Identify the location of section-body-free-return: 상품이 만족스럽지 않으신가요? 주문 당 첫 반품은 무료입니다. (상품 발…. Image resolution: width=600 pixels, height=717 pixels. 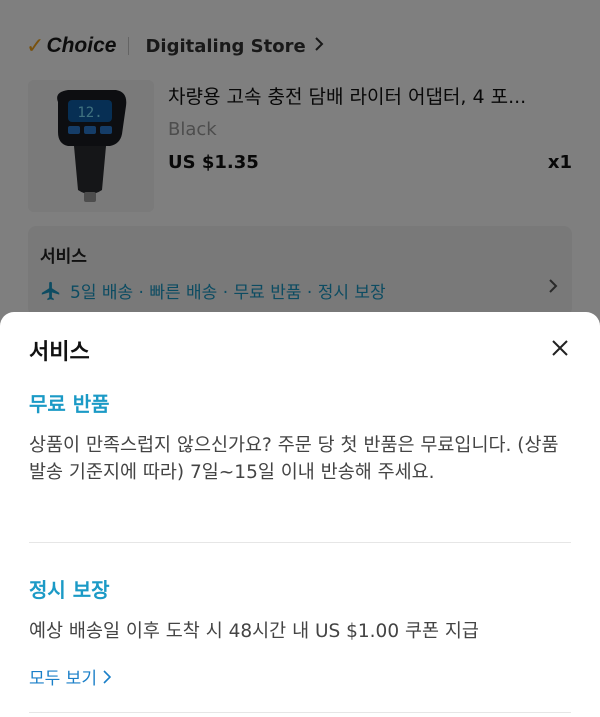
(294, 459).